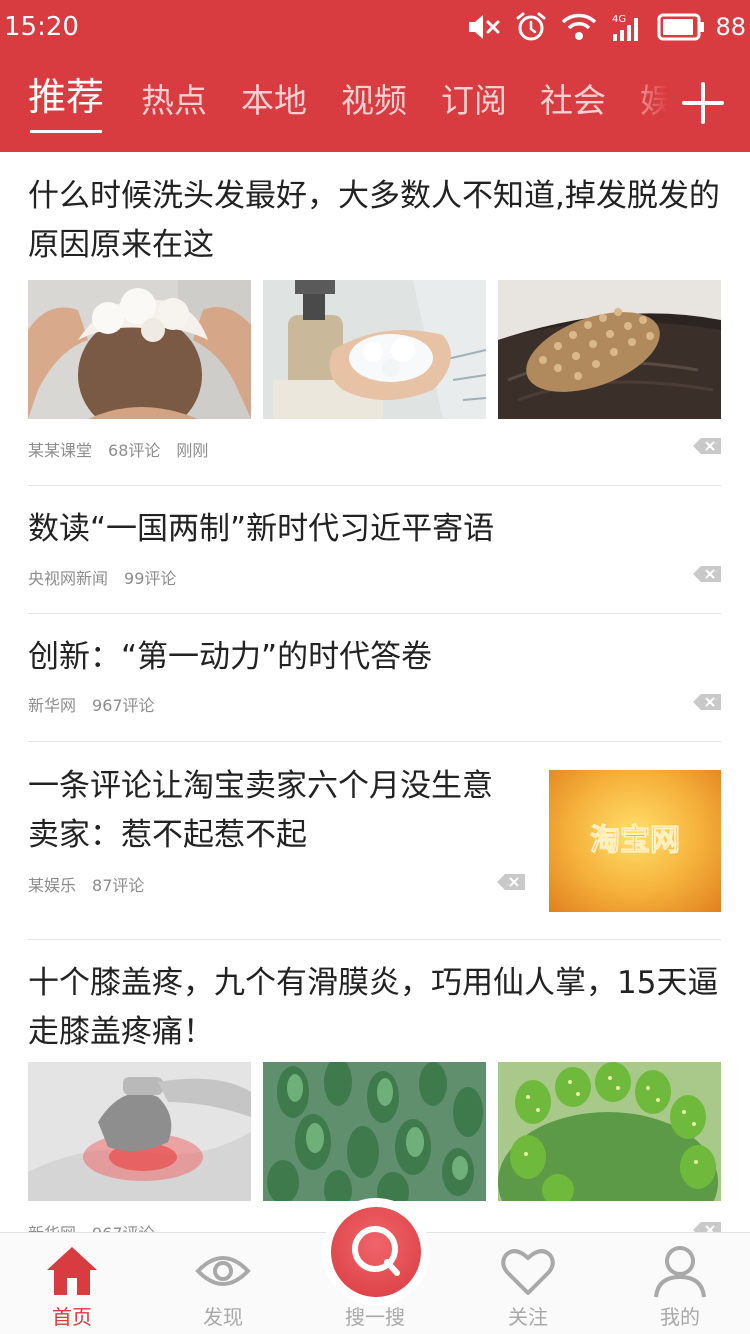  I want to click on article-item: 什么时候洗头发最好，大多数人不知道,掉发脱发的原因原来在这, so click(374, 221).